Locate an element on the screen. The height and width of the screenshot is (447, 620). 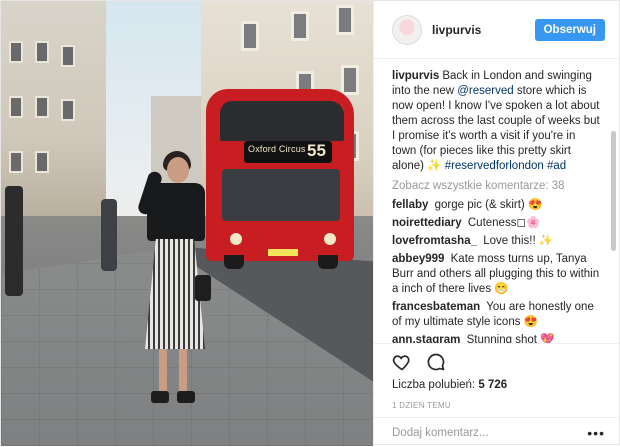
likes-number: 5 726 is located at coordinates (493, 385).